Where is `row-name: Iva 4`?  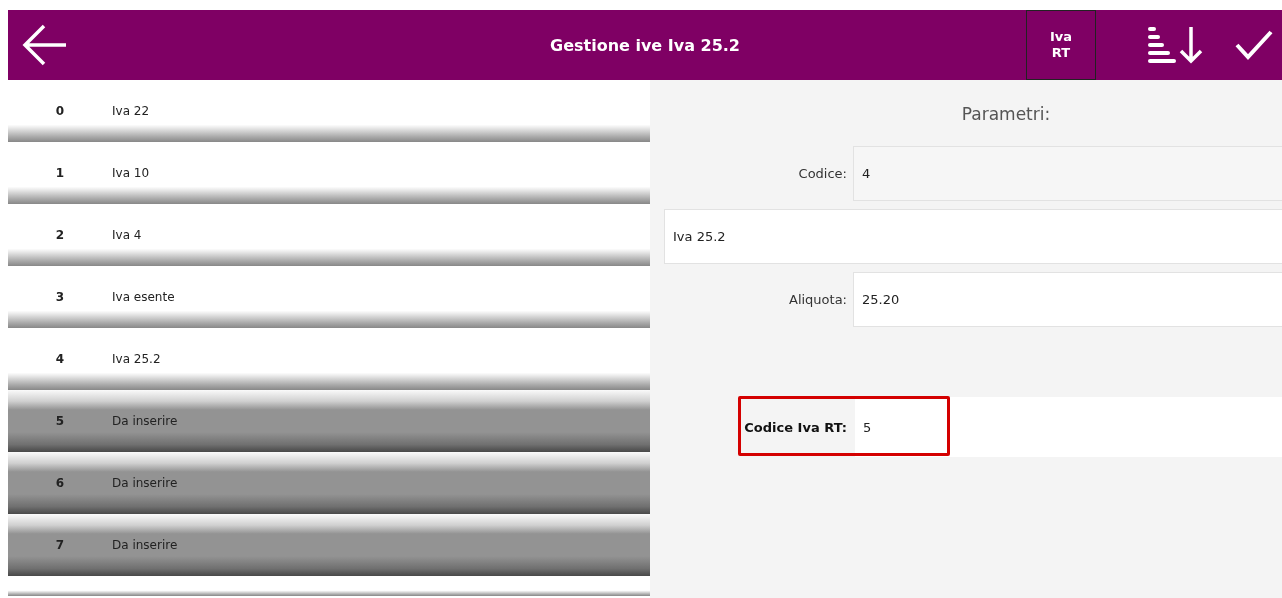 row-name: Iva 4 is located at coordinates (127, 235).